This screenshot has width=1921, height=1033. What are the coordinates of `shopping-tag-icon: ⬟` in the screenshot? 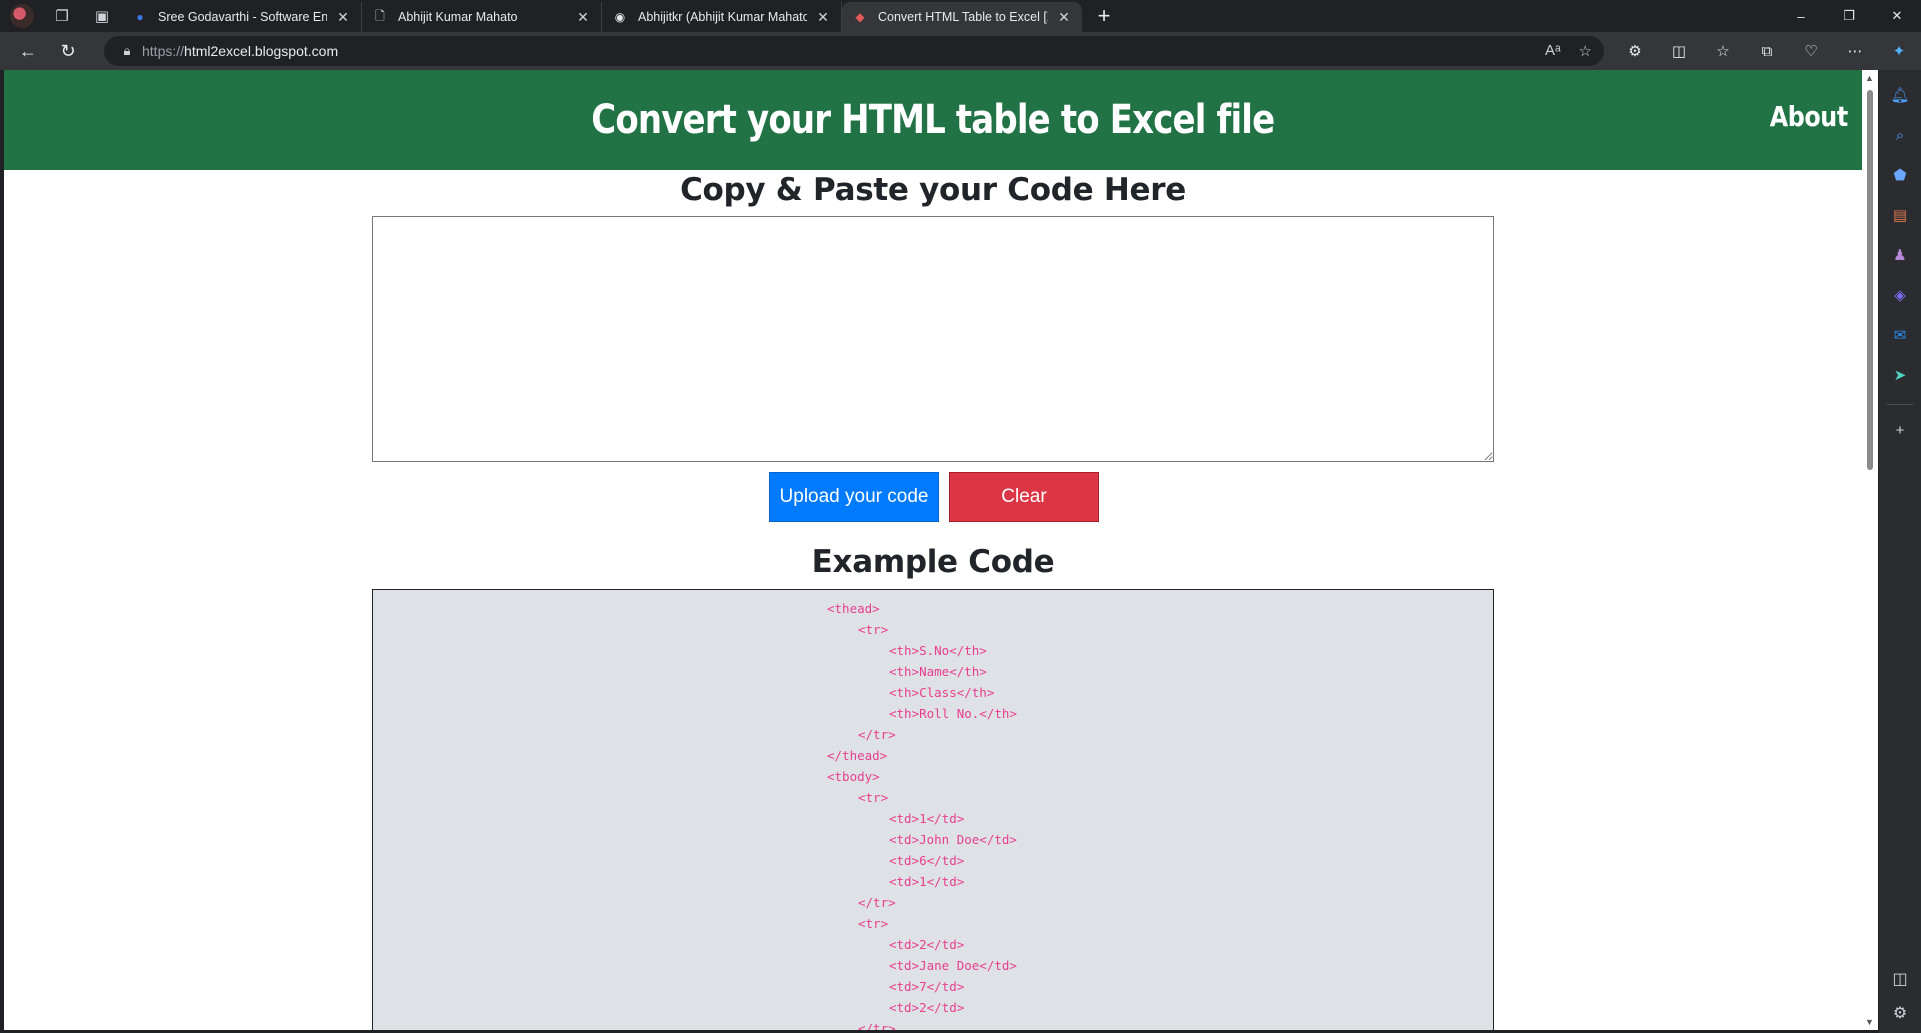 It's located at (1900, 175).